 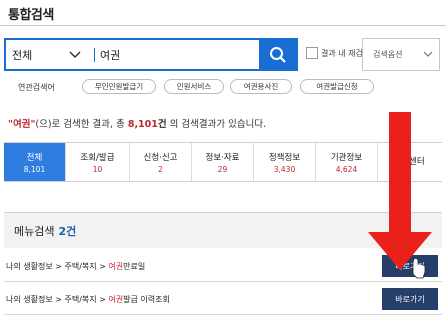 What do you see at coordinates (223, 267) in the screenshot?
I see `menu-result-row: 나의 생활정보 > 주택/복지 > 여권만료일 바로가기` at bounding box center [223, 267].